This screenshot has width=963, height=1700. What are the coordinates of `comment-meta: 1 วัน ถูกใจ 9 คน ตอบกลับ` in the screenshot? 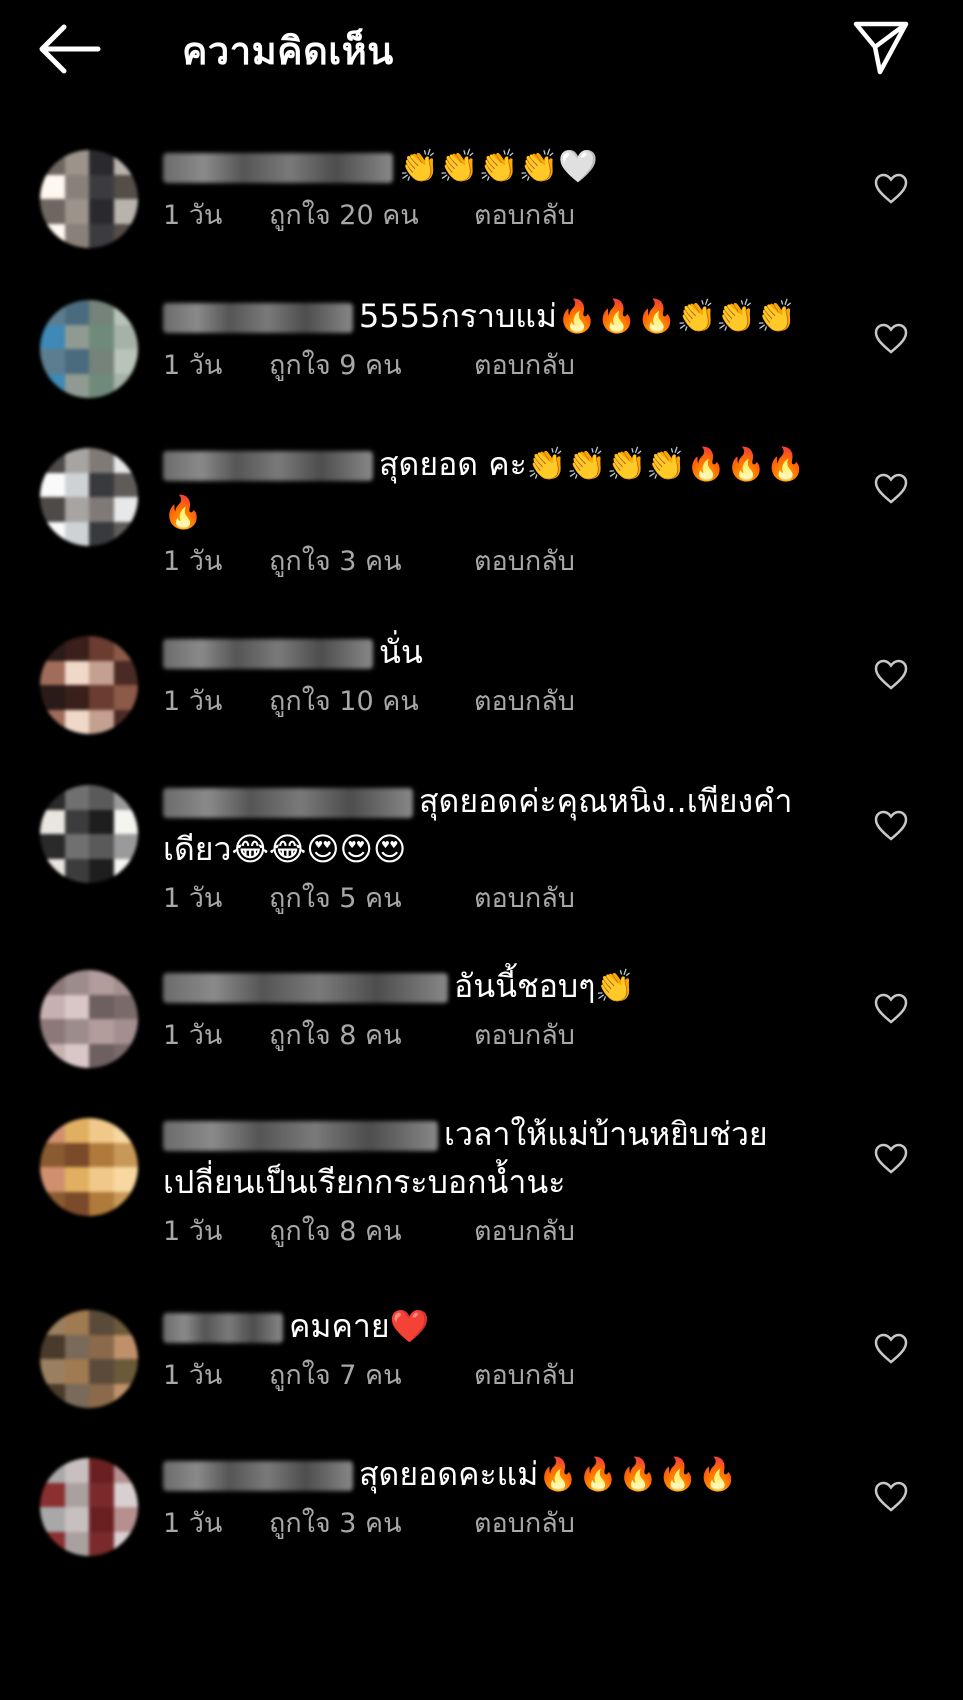 It's located at (493, 366).